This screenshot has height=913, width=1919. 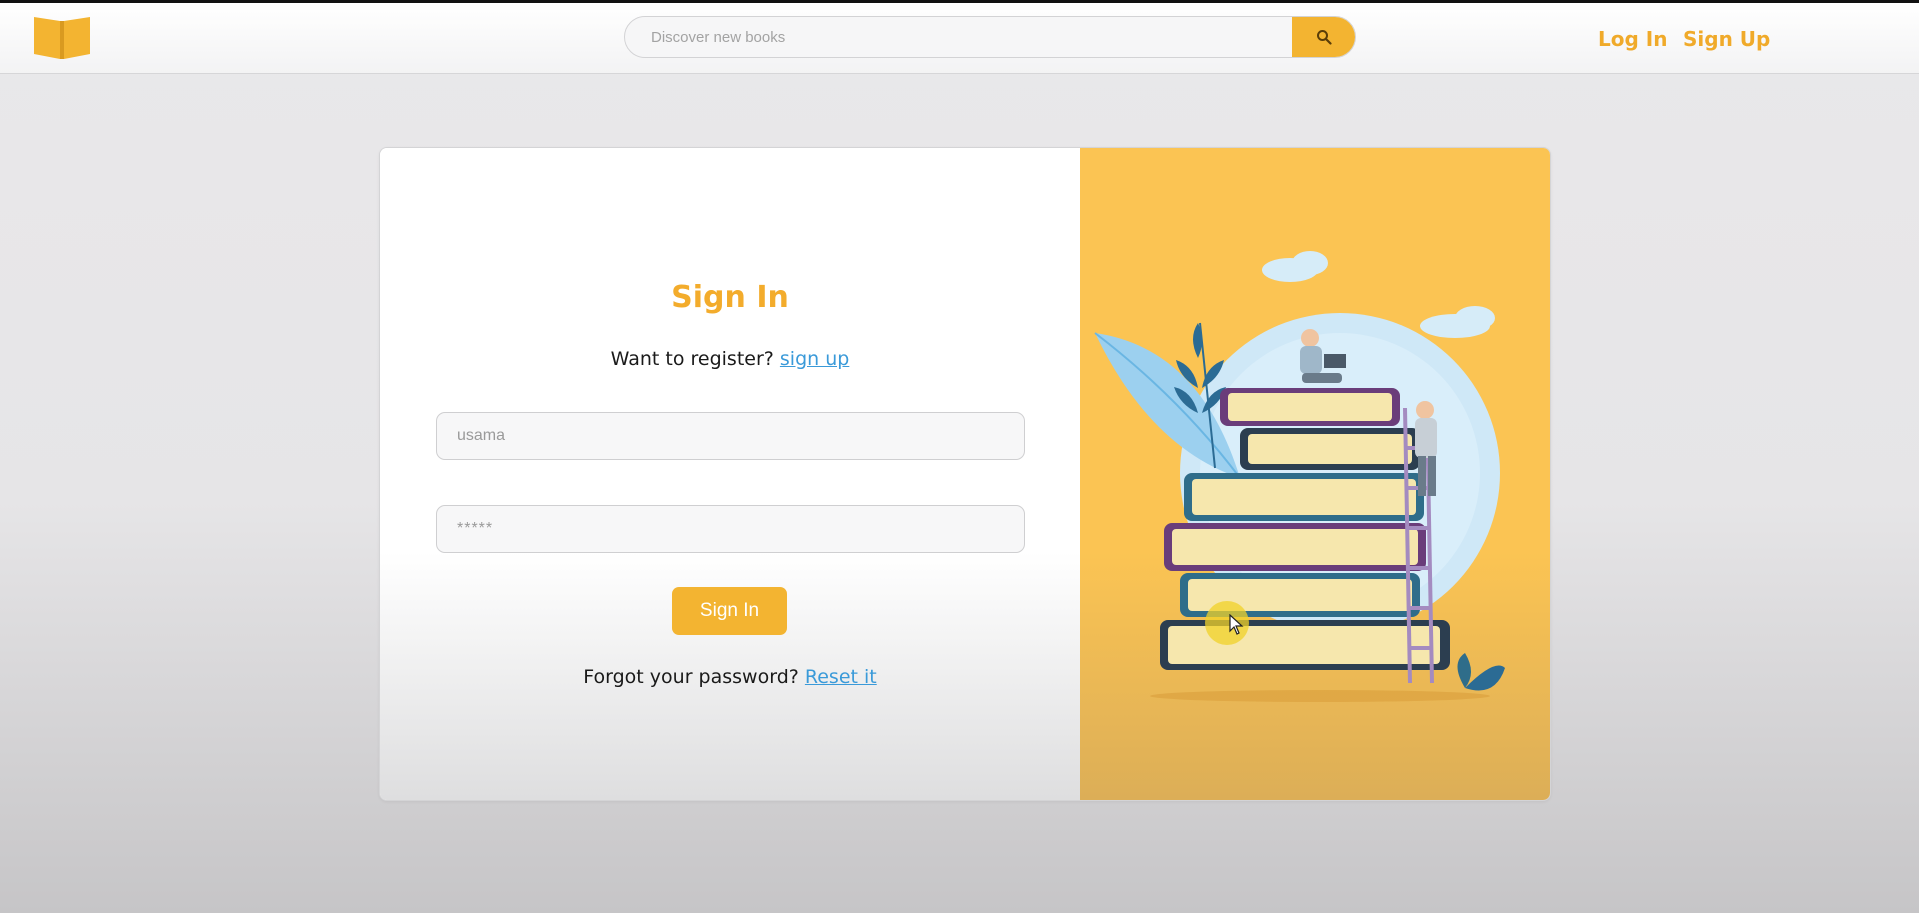 I want to click on open-book-logo-icon, so click(x=62, y=37).